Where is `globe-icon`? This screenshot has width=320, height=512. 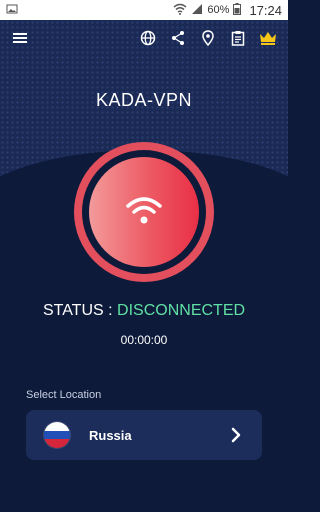 globe-icon is located at coordinates (148, 38).